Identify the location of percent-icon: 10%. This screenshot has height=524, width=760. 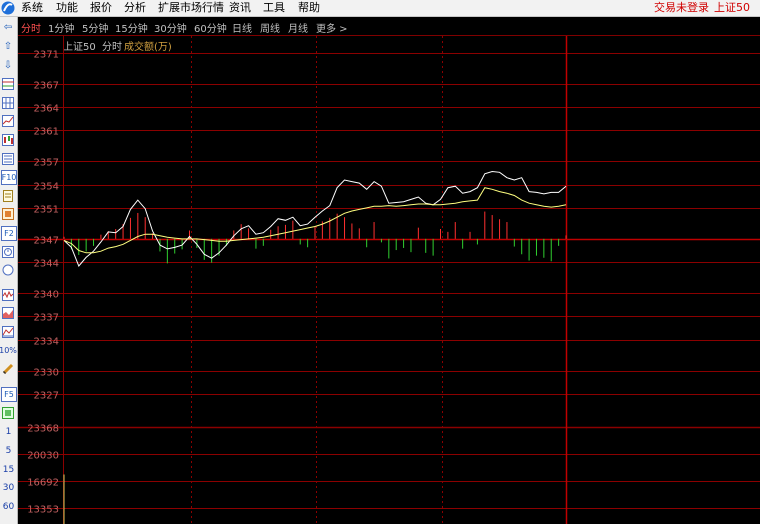
(8, 350).